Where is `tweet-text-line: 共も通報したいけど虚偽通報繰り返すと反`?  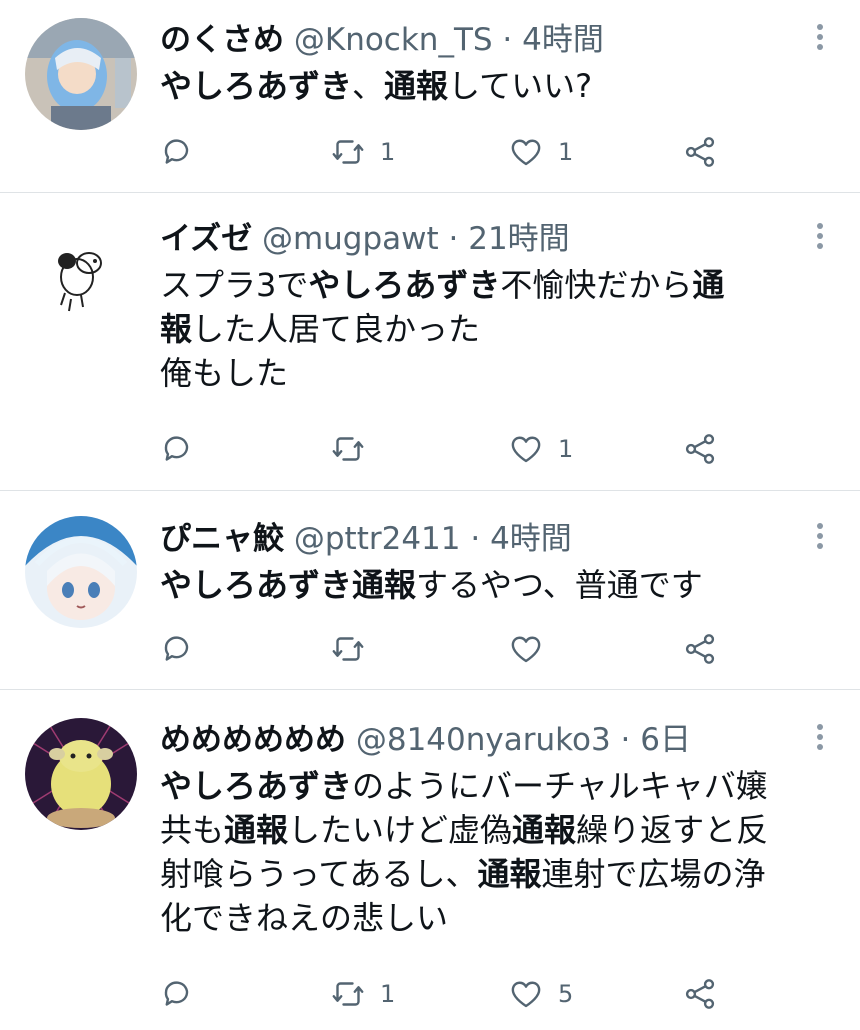 tweet-text-line: 共も通報したいけど虚偽通報繰り返すと反 is located at coordinates (487, 830).